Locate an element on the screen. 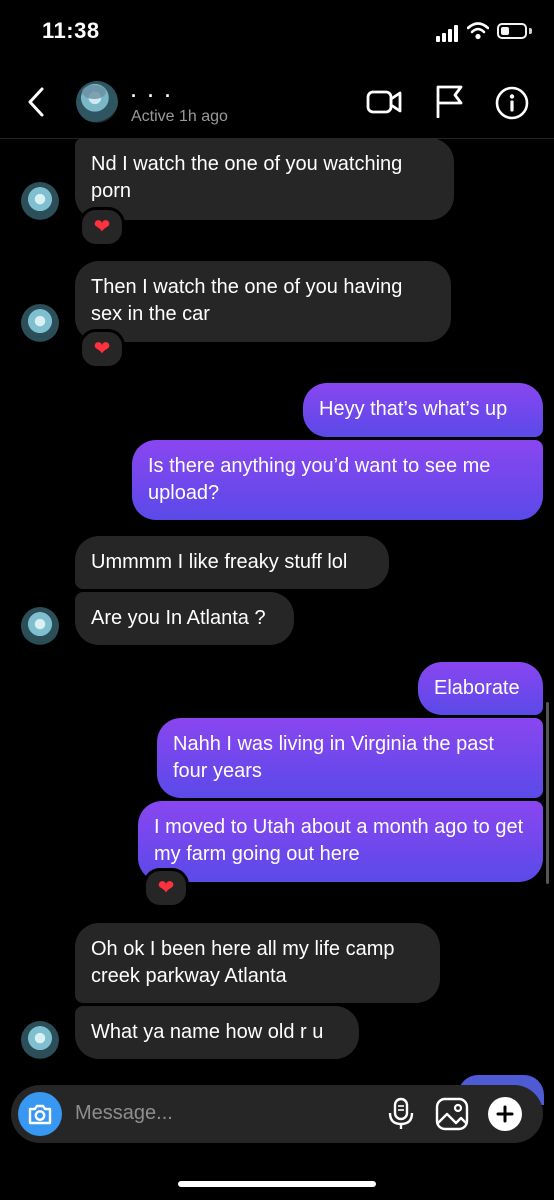  incoming-message: Are you In Atlanta ? is located at coordinates (184, 618).